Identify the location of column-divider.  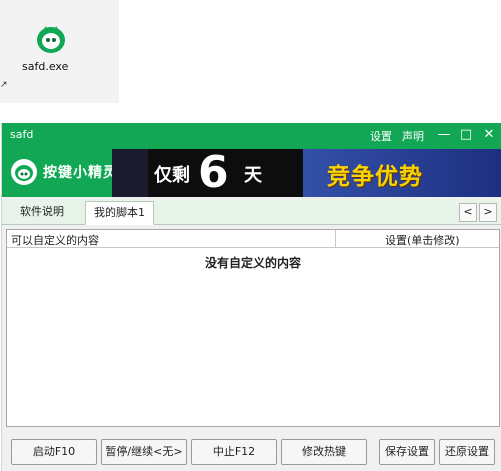
(335, 238).